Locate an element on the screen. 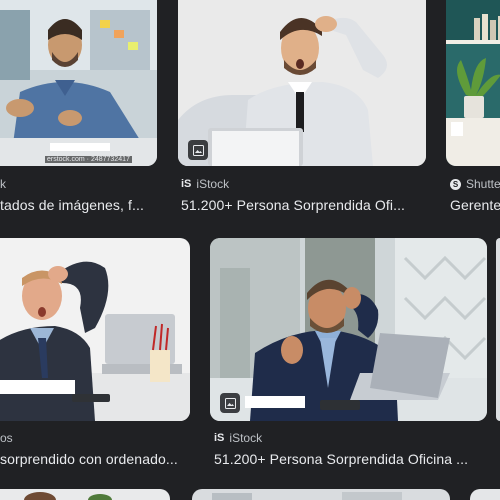 This screenshot has height=500, width=500. result-source-name: k is located at coordinates (3, 184).